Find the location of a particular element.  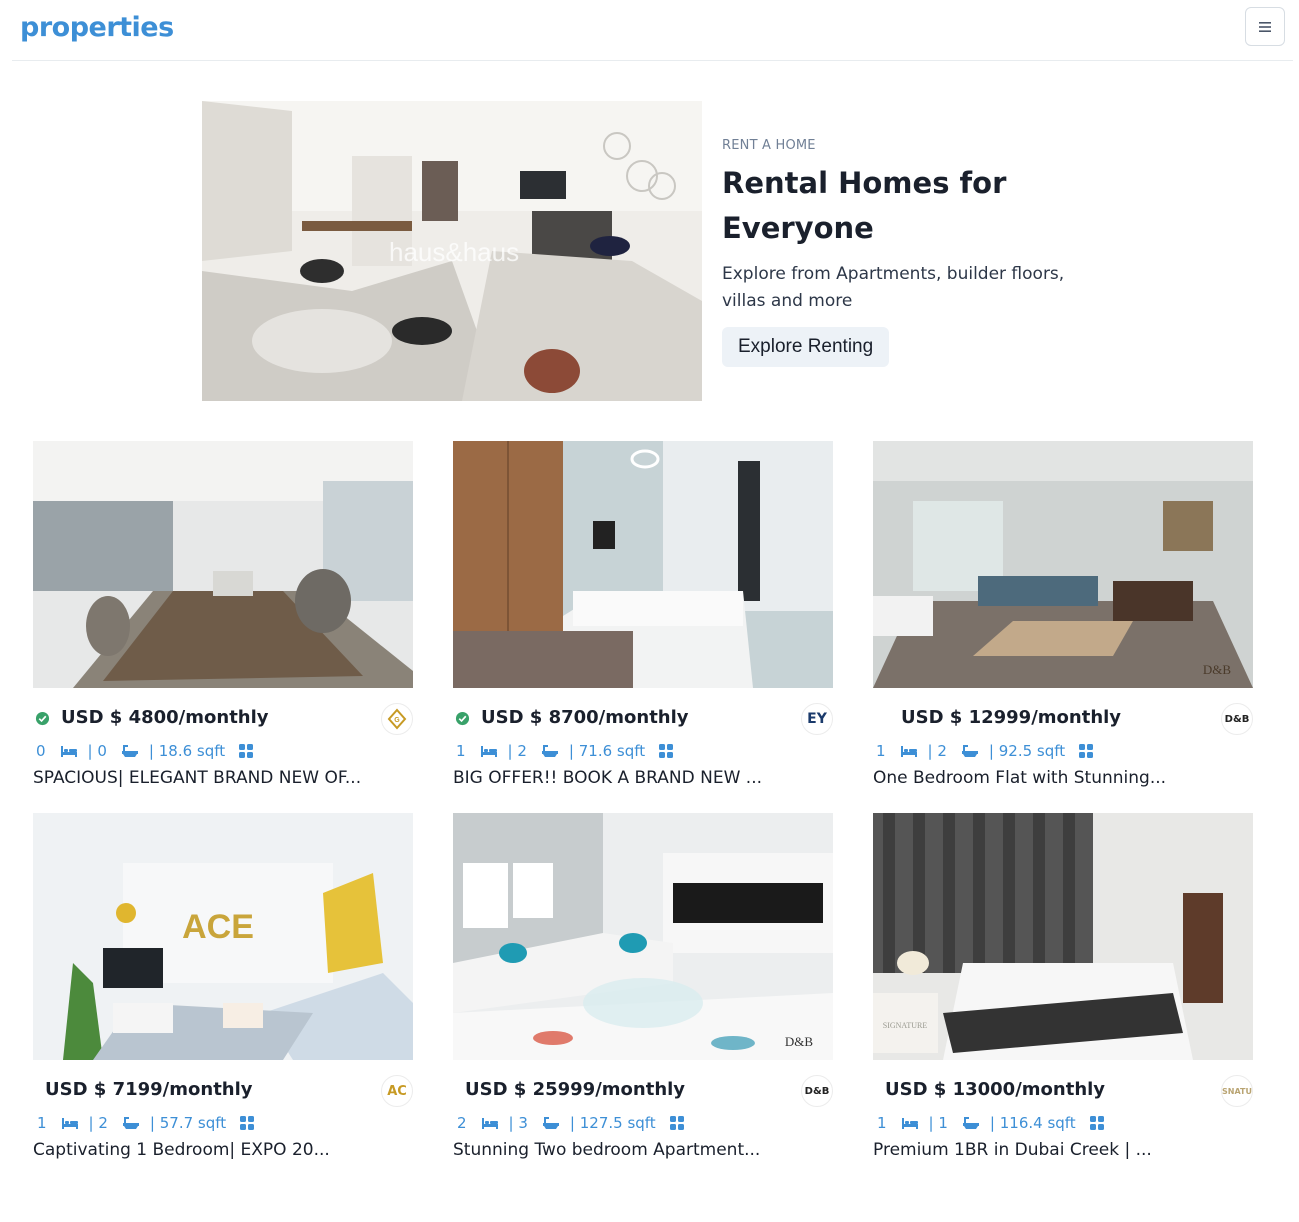

bedroom-count: 0 is located at coordinates (41, 751).